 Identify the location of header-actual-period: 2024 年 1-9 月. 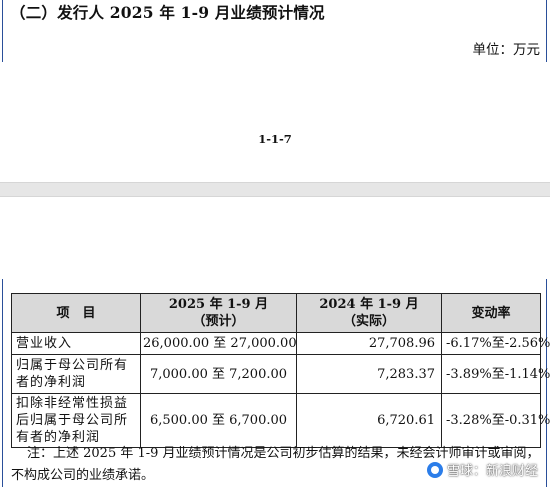
(369, 304).